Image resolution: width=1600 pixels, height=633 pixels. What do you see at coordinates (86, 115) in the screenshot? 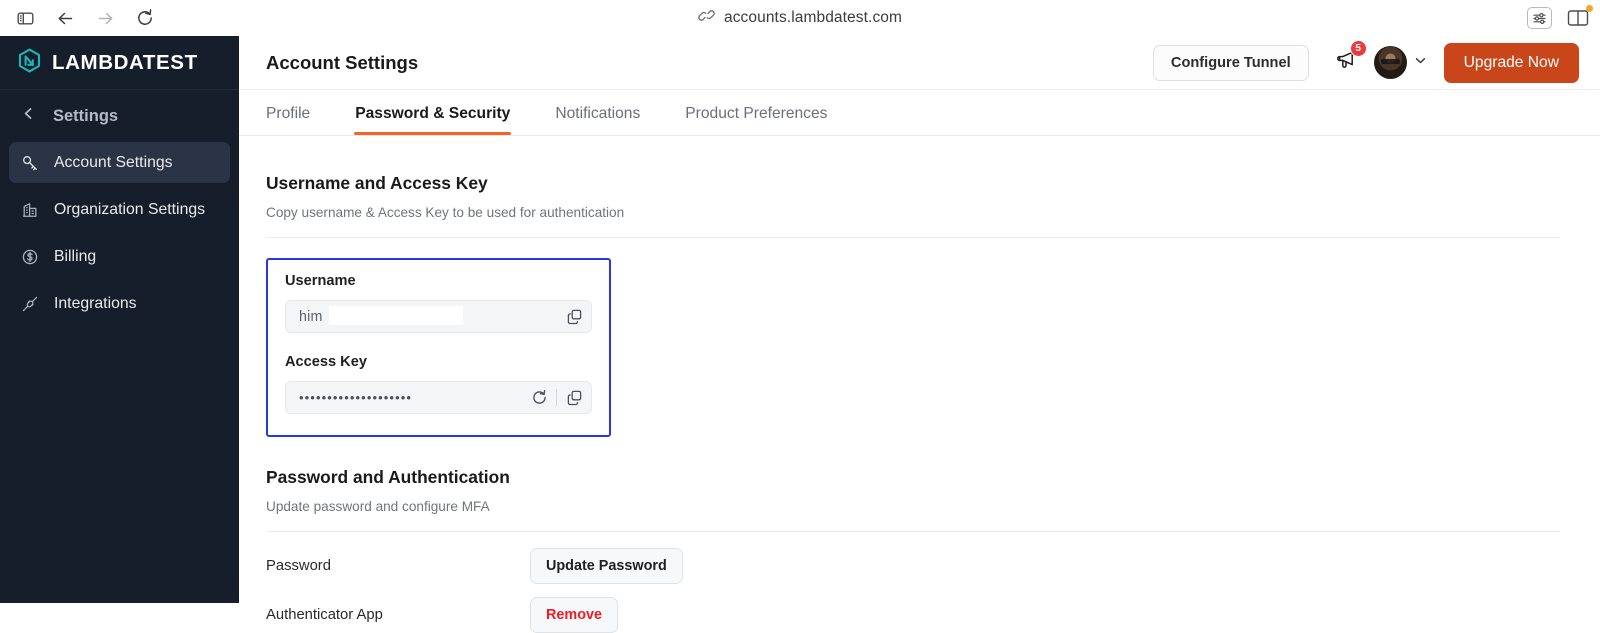
I see `sidebar-back-label: Settings` at bounding box center [86, 115].